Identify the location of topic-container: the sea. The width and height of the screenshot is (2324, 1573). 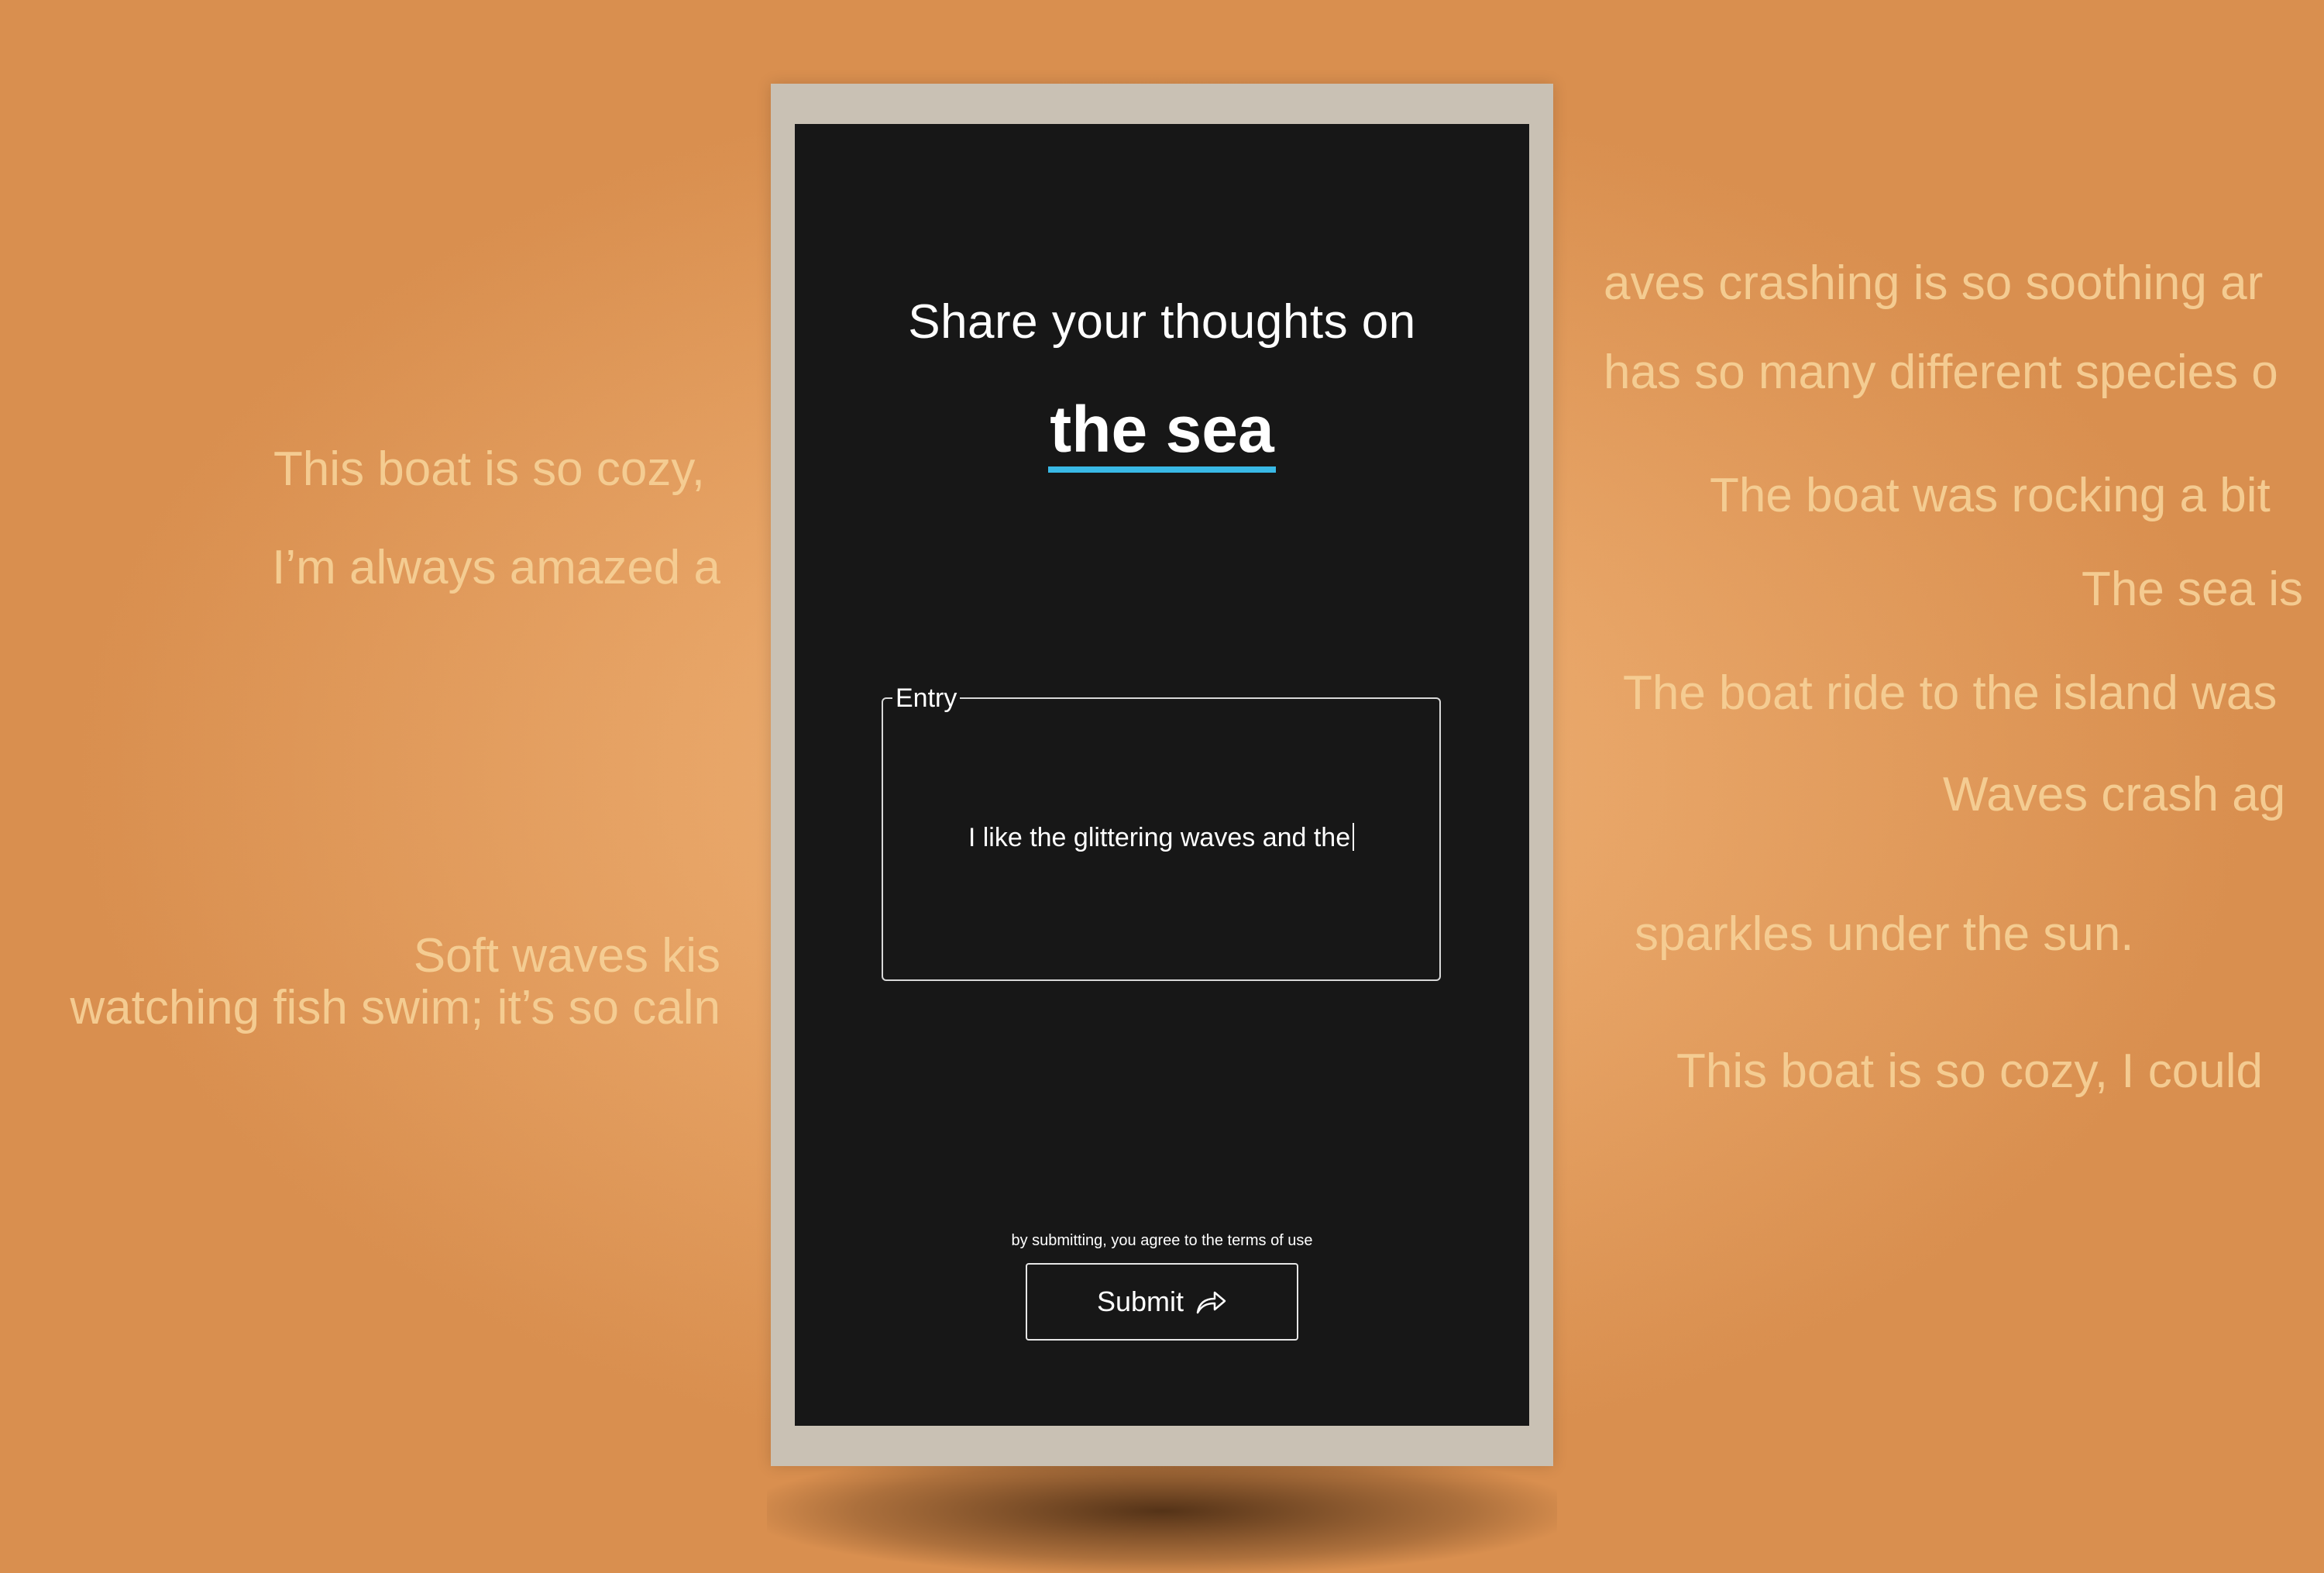
(1162, 434).